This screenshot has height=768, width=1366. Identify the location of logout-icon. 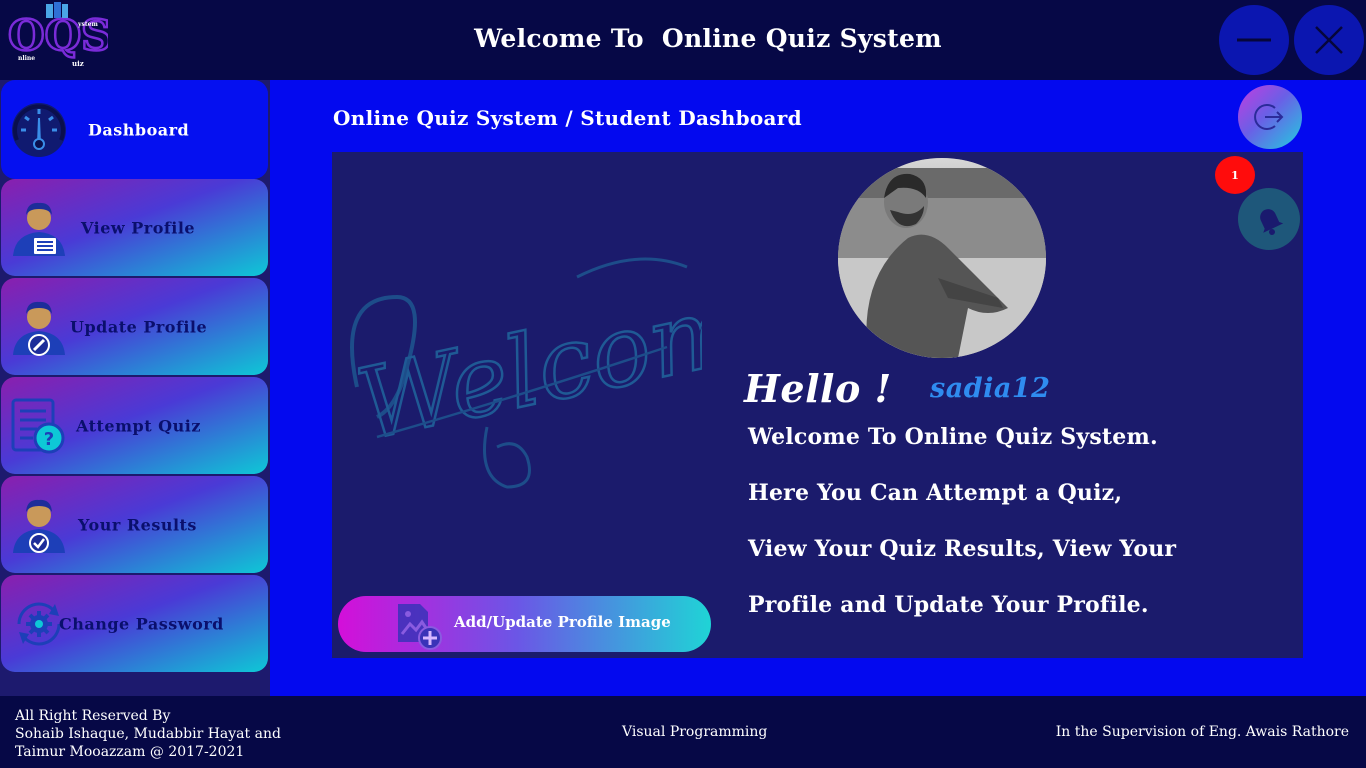
(1269, 117).